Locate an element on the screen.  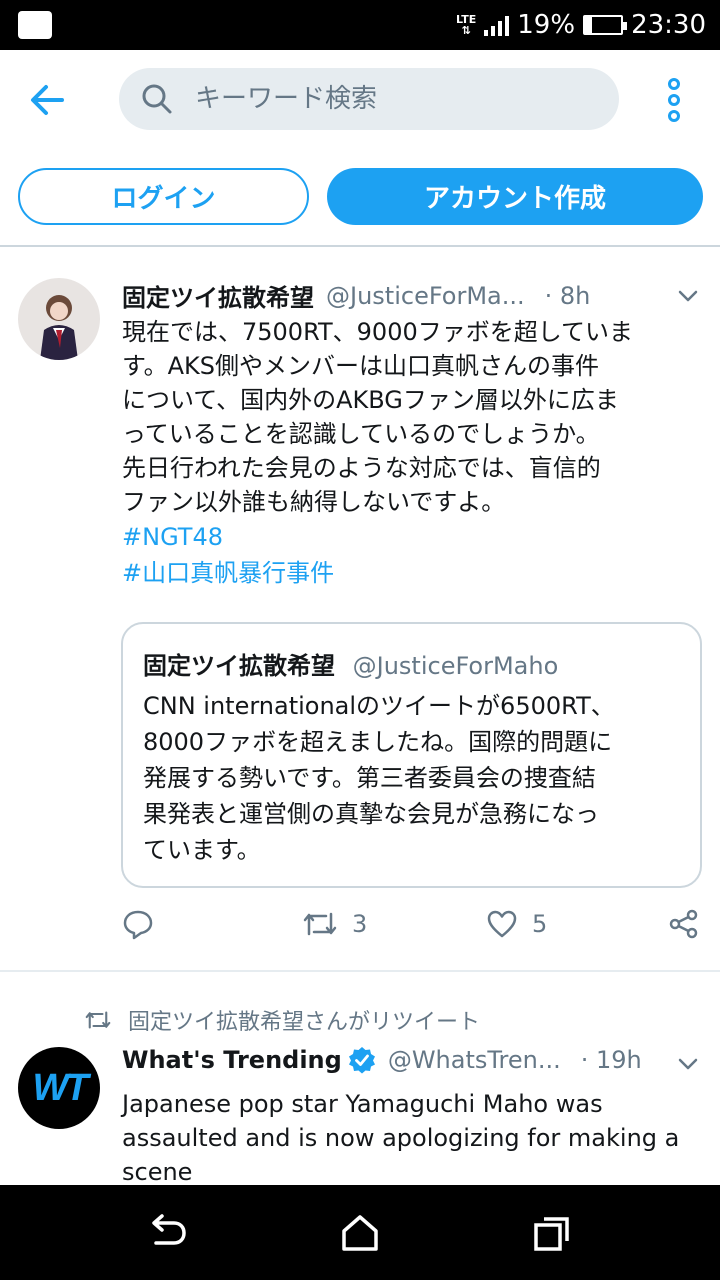
android-home-icon is located at coordinates (360, 1233).